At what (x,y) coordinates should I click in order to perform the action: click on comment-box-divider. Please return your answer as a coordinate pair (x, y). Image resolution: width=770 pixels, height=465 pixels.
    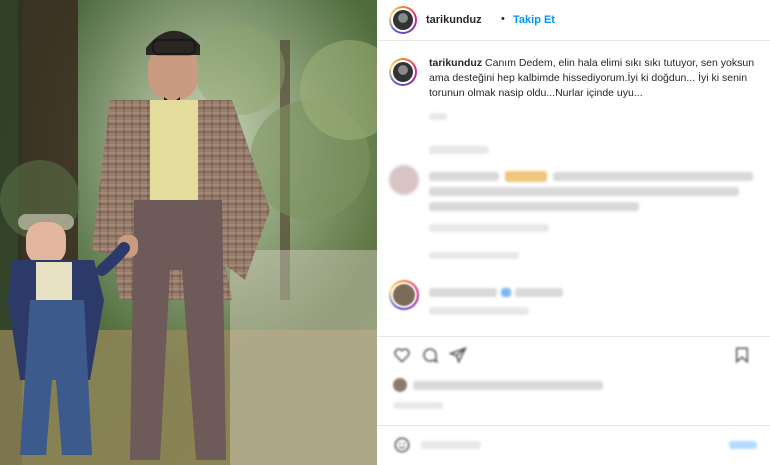
    Looking at the image, I should click on (573, 425).